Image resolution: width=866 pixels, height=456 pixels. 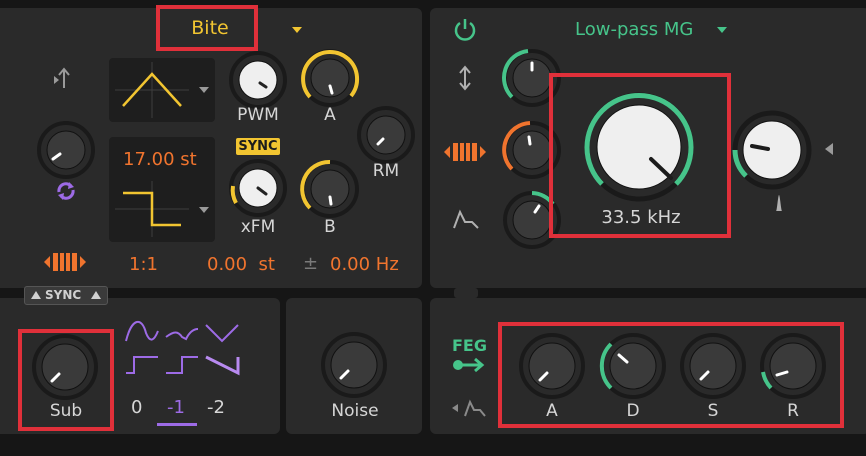 What do you see at coordinates (640, 155) in the screenshot?
I see `cutoff-highlight` at bounding box center [640, 155].